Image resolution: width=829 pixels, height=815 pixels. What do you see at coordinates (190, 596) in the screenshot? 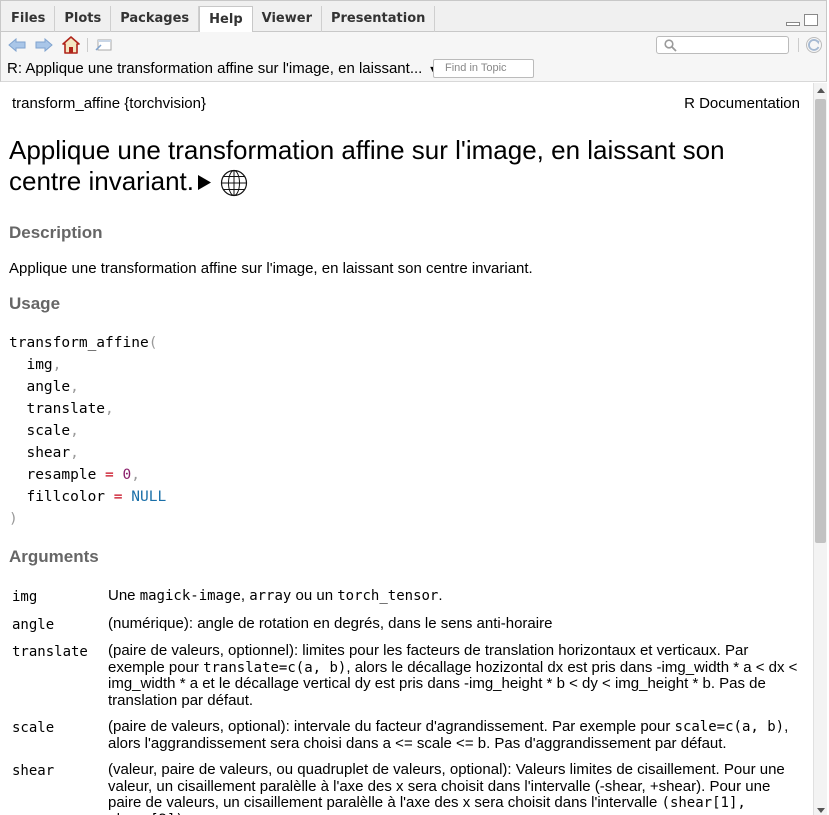
I see `argument-code: magick-image` at bounding box center [190, 596].